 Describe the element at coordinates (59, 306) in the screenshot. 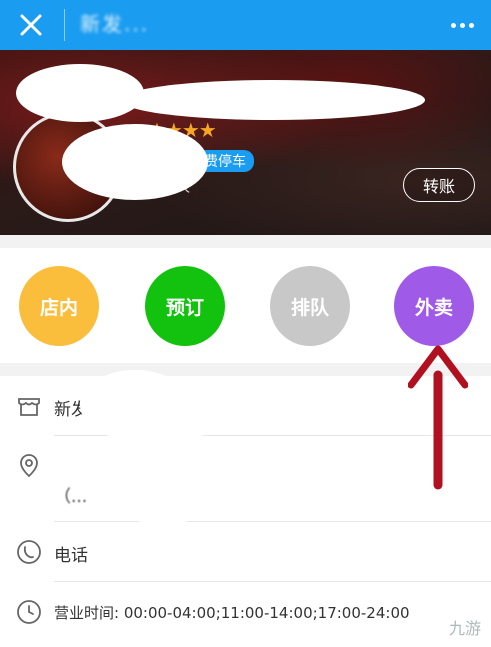

I see `dine-in-button: 店内` at that location.